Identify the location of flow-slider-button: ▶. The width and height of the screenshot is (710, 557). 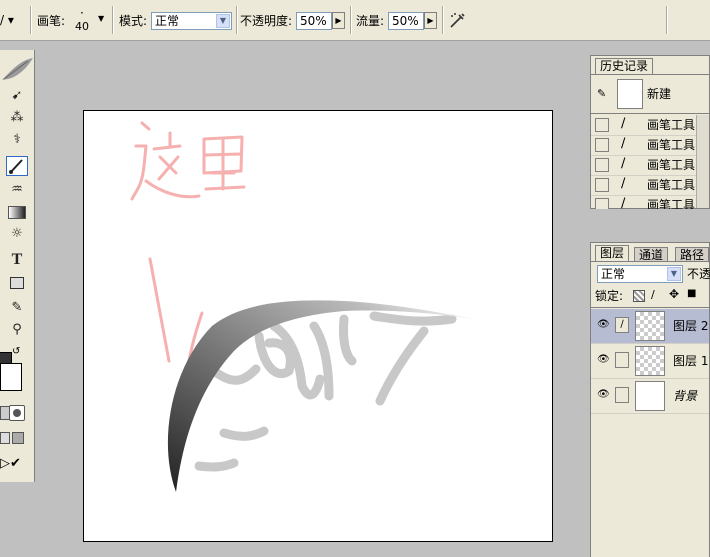
(430, 20).